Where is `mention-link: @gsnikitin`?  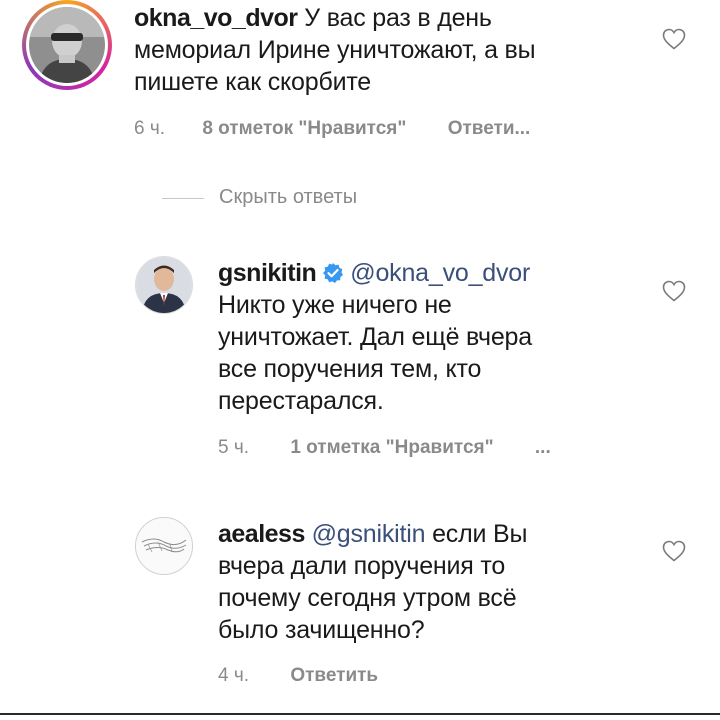
mention-link: @gsnikitin is located at coordinates (369, 534).